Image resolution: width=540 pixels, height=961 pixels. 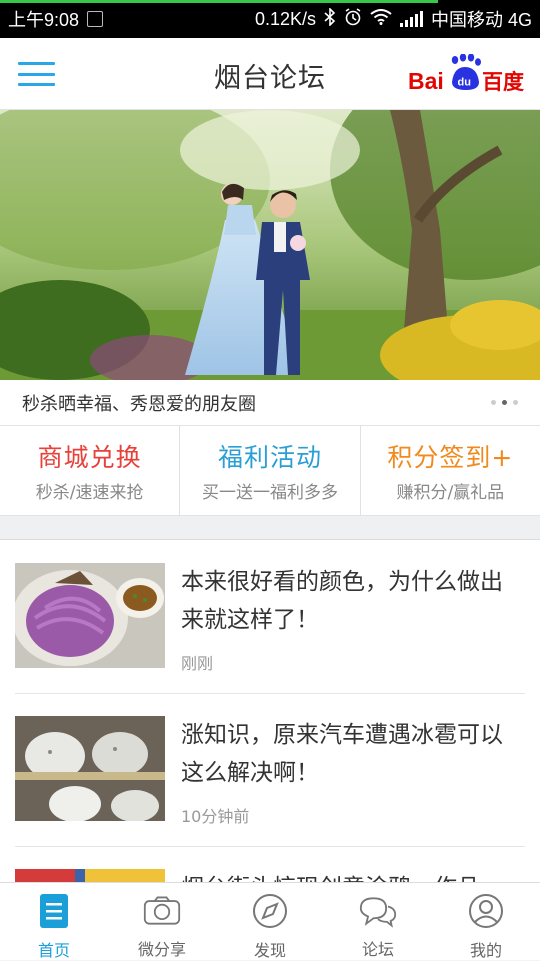 I want to click on quick-entry-title: 福利活动, so click(x=269, y=457).